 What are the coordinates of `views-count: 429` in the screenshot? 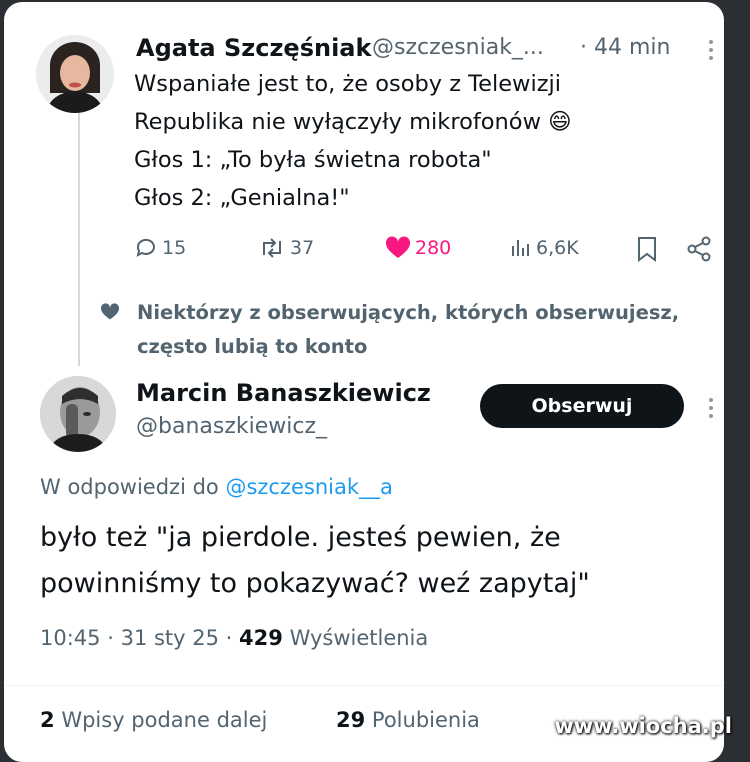 It's located at (261, 638).